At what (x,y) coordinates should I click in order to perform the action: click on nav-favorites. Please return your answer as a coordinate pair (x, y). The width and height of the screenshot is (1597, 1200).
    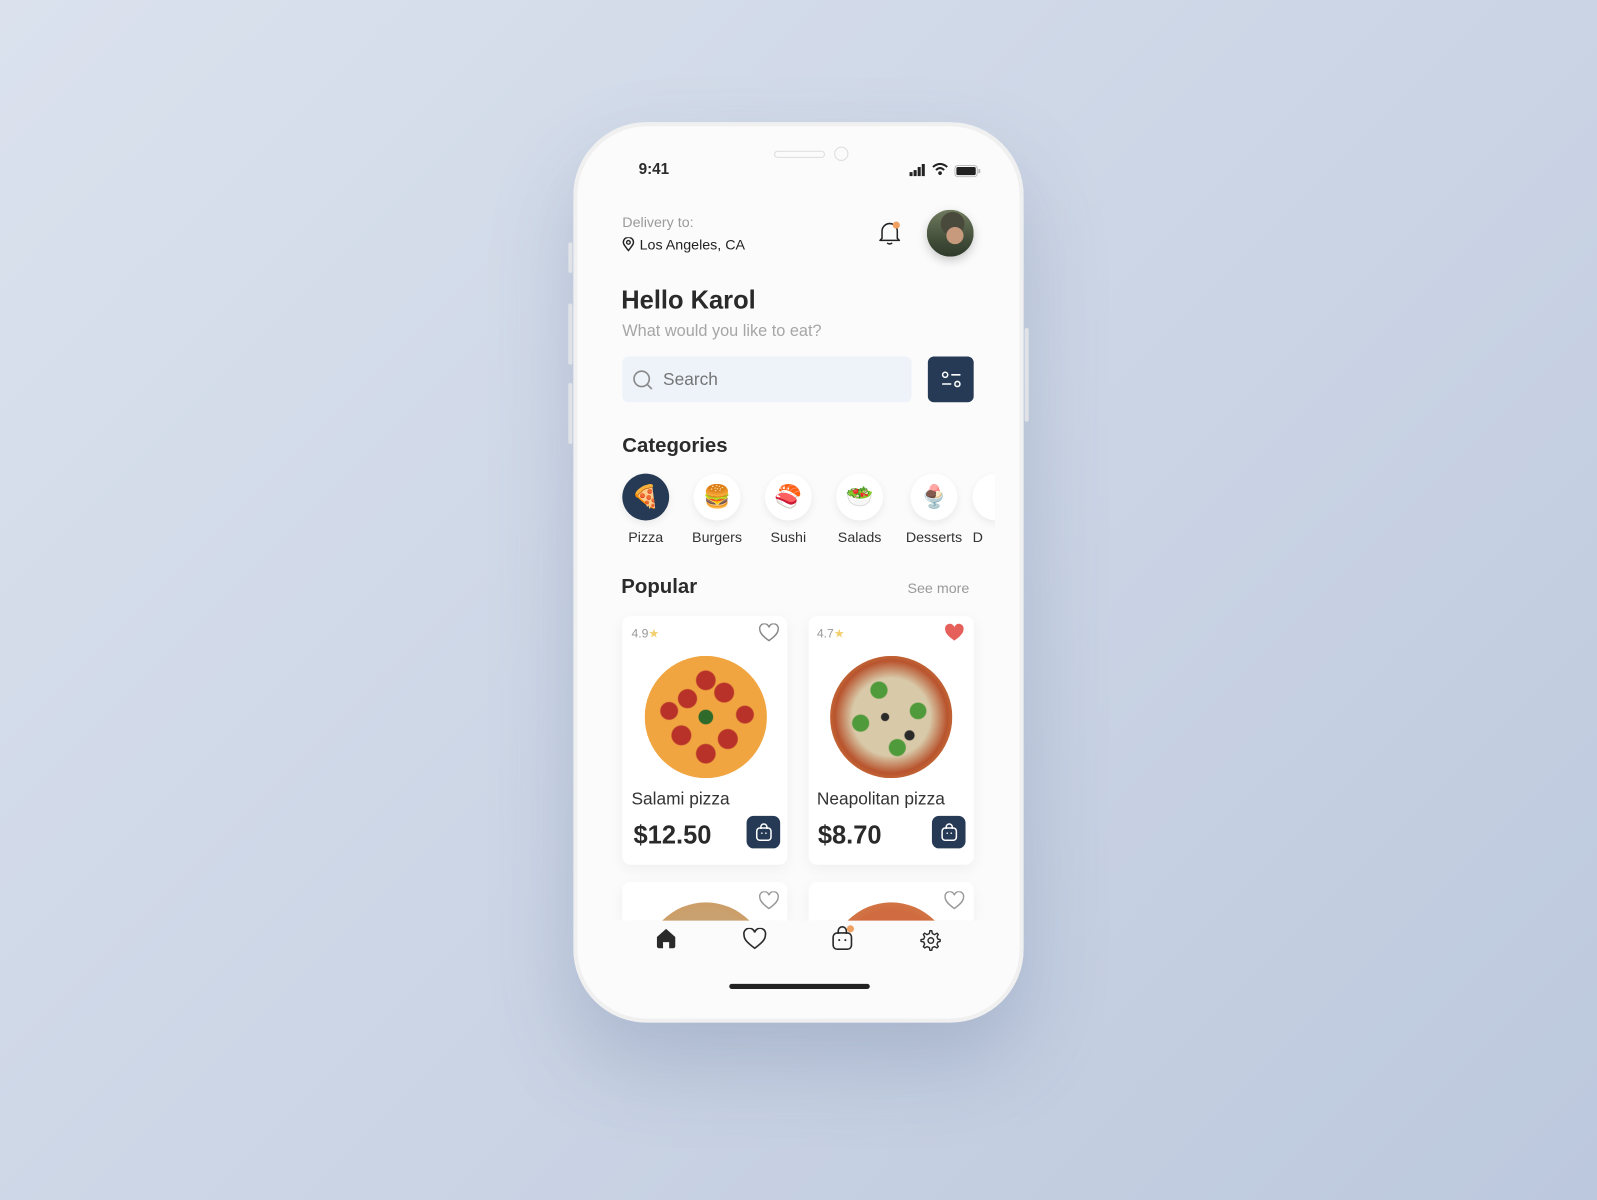
    Looking at the image, I should click on (754, 941).